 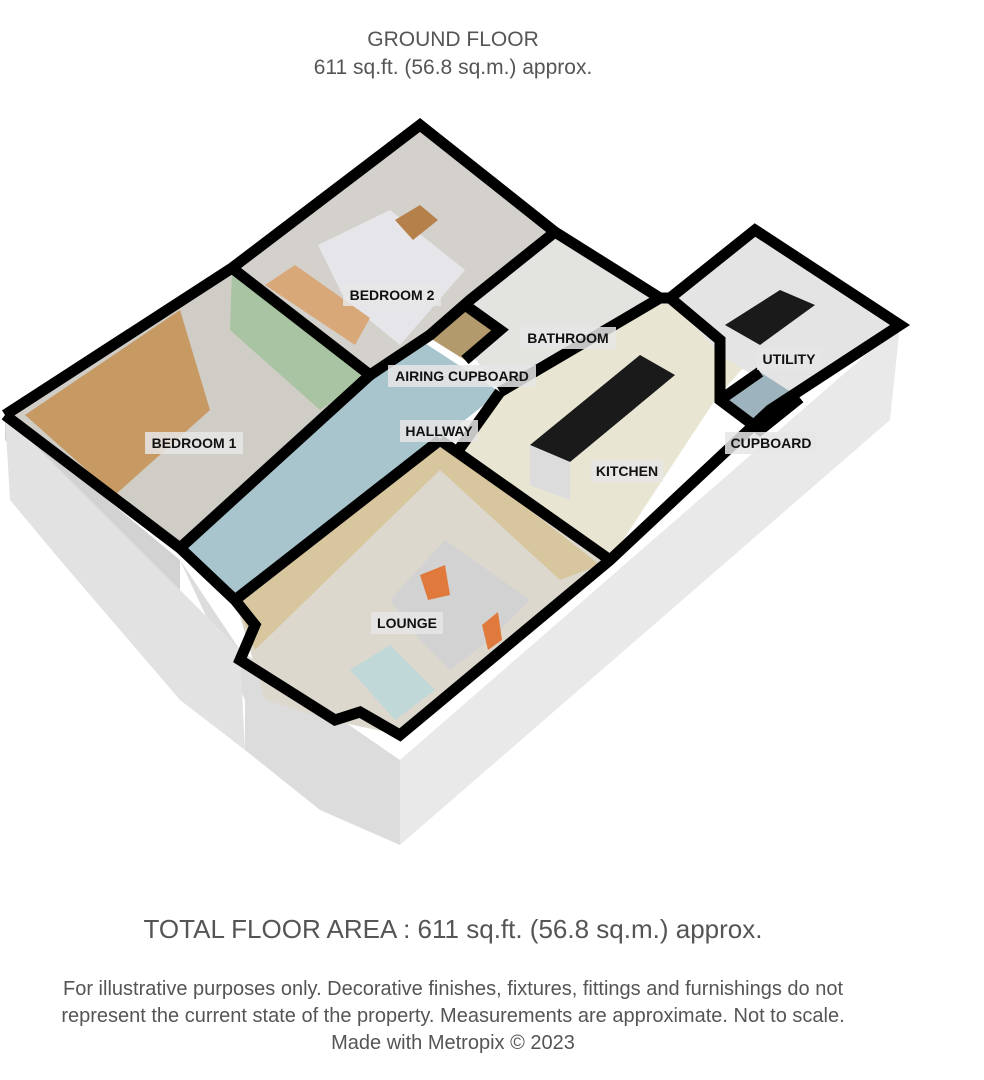 I want to click on label-lounge: LOUNGE, so click(x=407, y=623).